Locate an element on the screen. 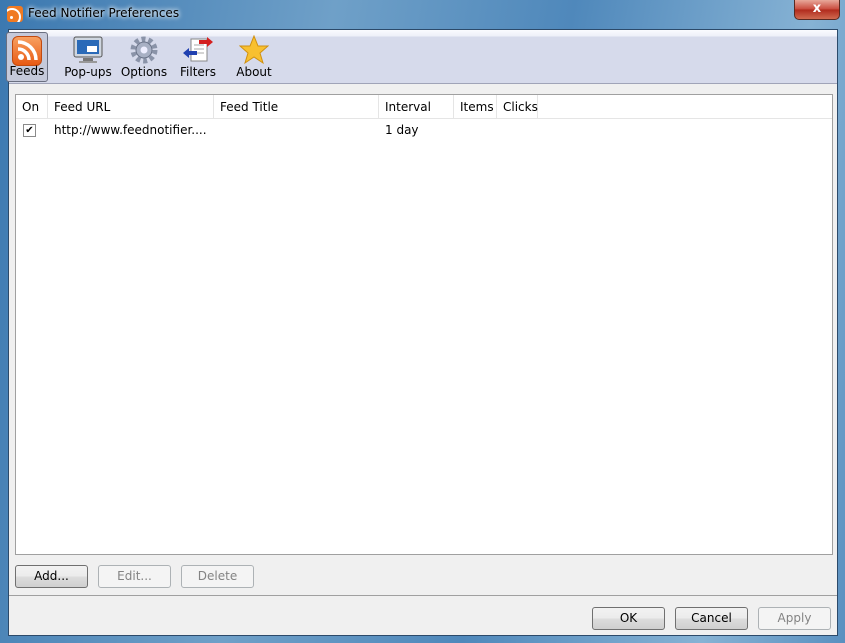 Image resolution: width=845 pixels, height=643 pixels. feed-enabled-checkbox: ✔ is located at coordinates (29, 130).